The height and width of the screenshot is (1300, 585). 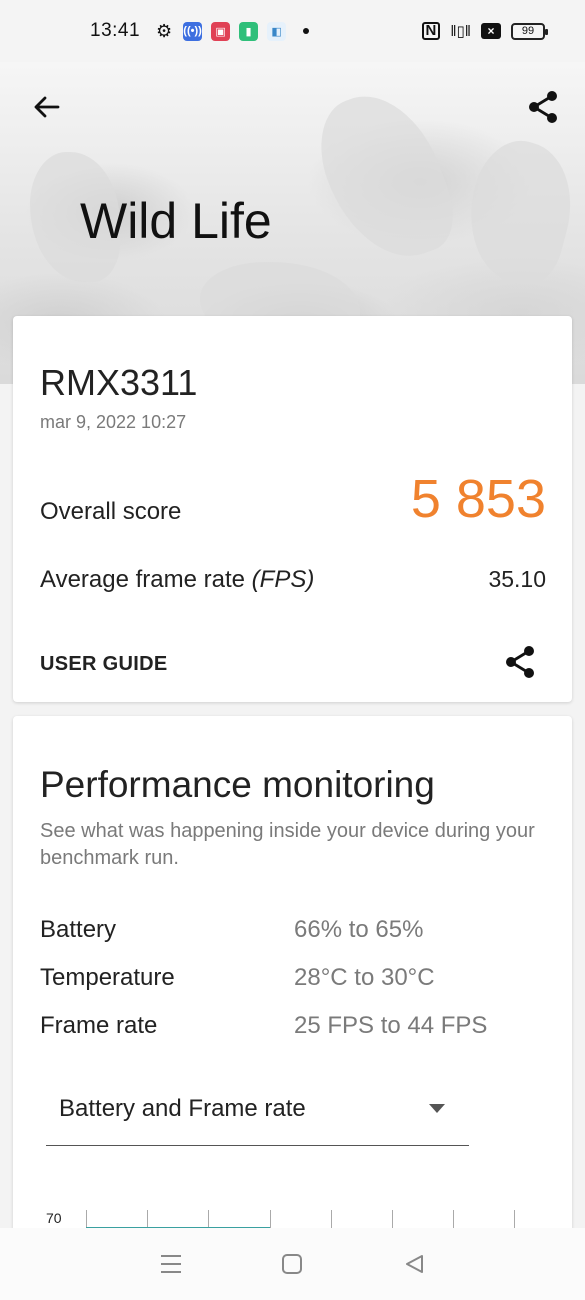 What do you see at coordinates (277, 31) in the screenshot?
I see `app-icon-blue: ◧` at bounding box center [277, 31].